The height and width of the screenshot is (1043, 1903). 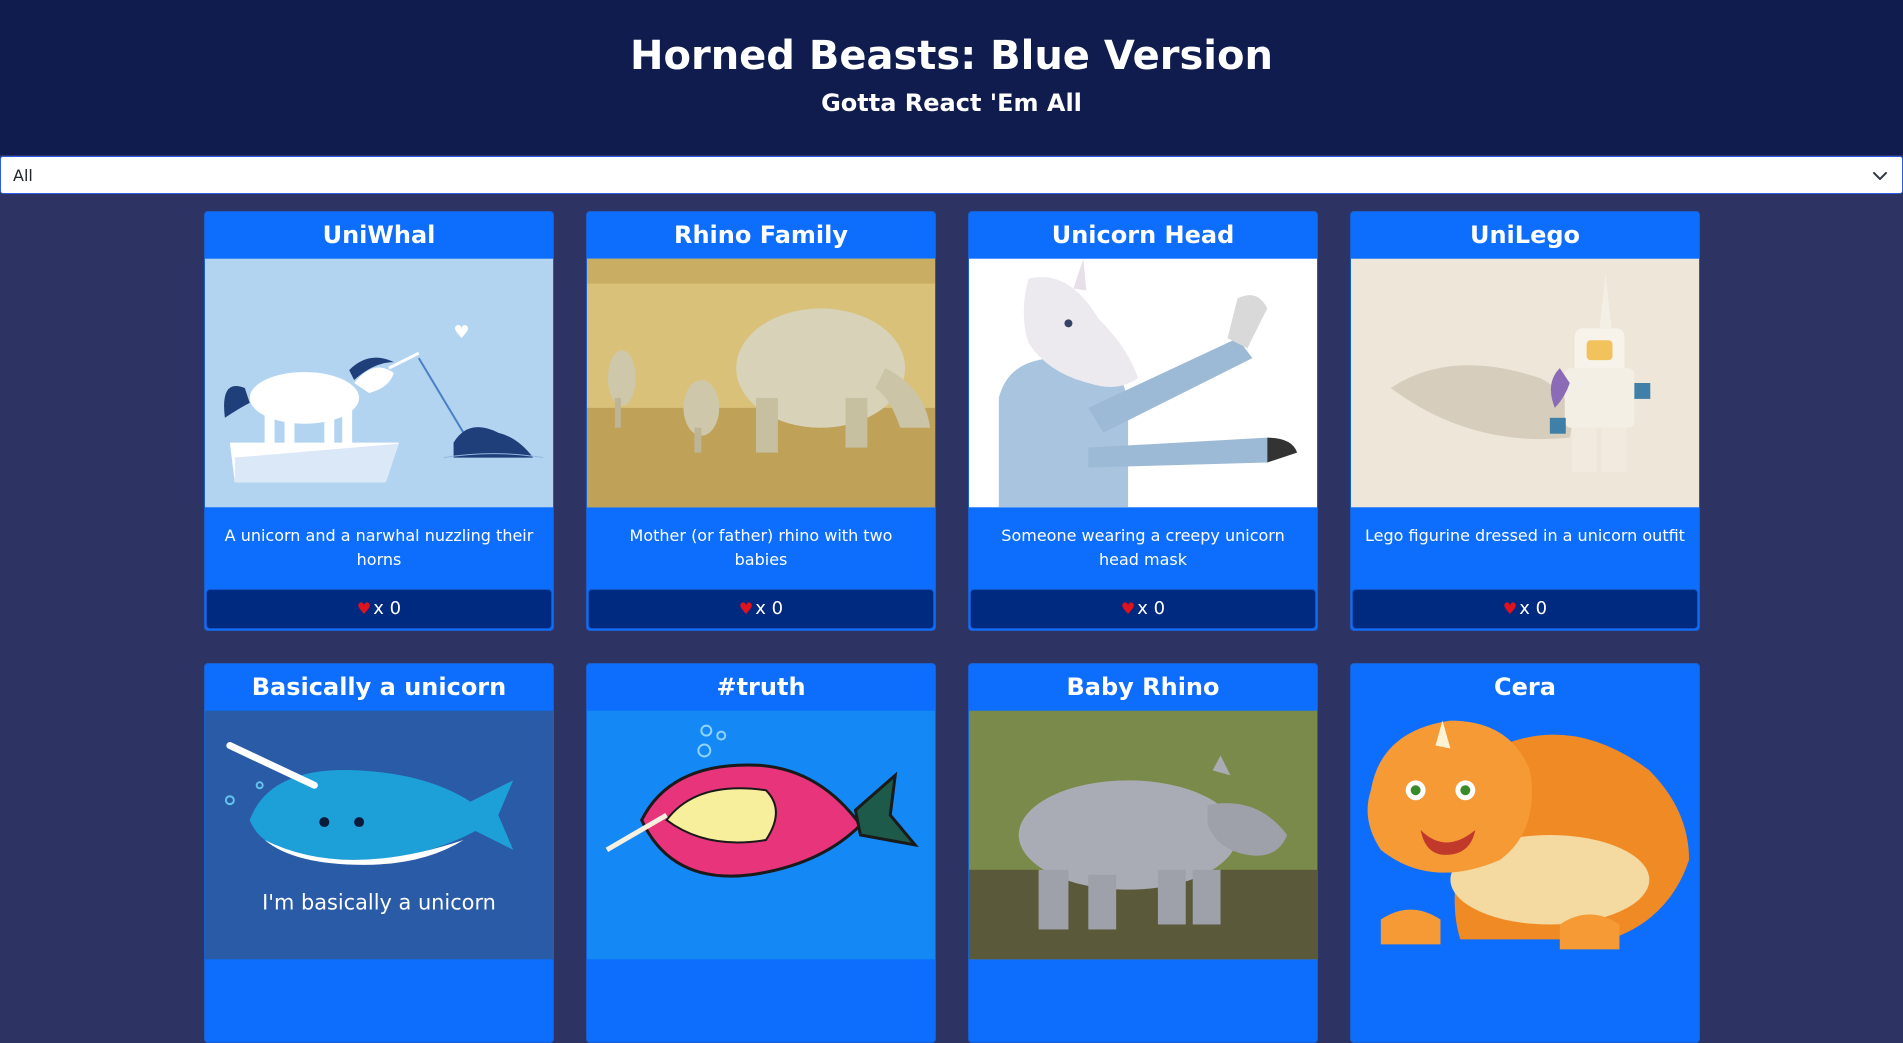 I want to click on narwhal-eating-unicorn-illustration, so click(x=761, y=835).